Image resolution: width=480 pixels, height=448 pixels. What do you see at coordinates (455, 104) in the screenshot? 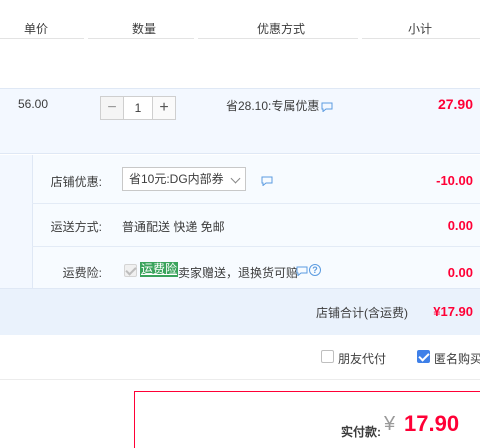
I see `item-subtotal: 27.90` at bounding box center [455, 104].